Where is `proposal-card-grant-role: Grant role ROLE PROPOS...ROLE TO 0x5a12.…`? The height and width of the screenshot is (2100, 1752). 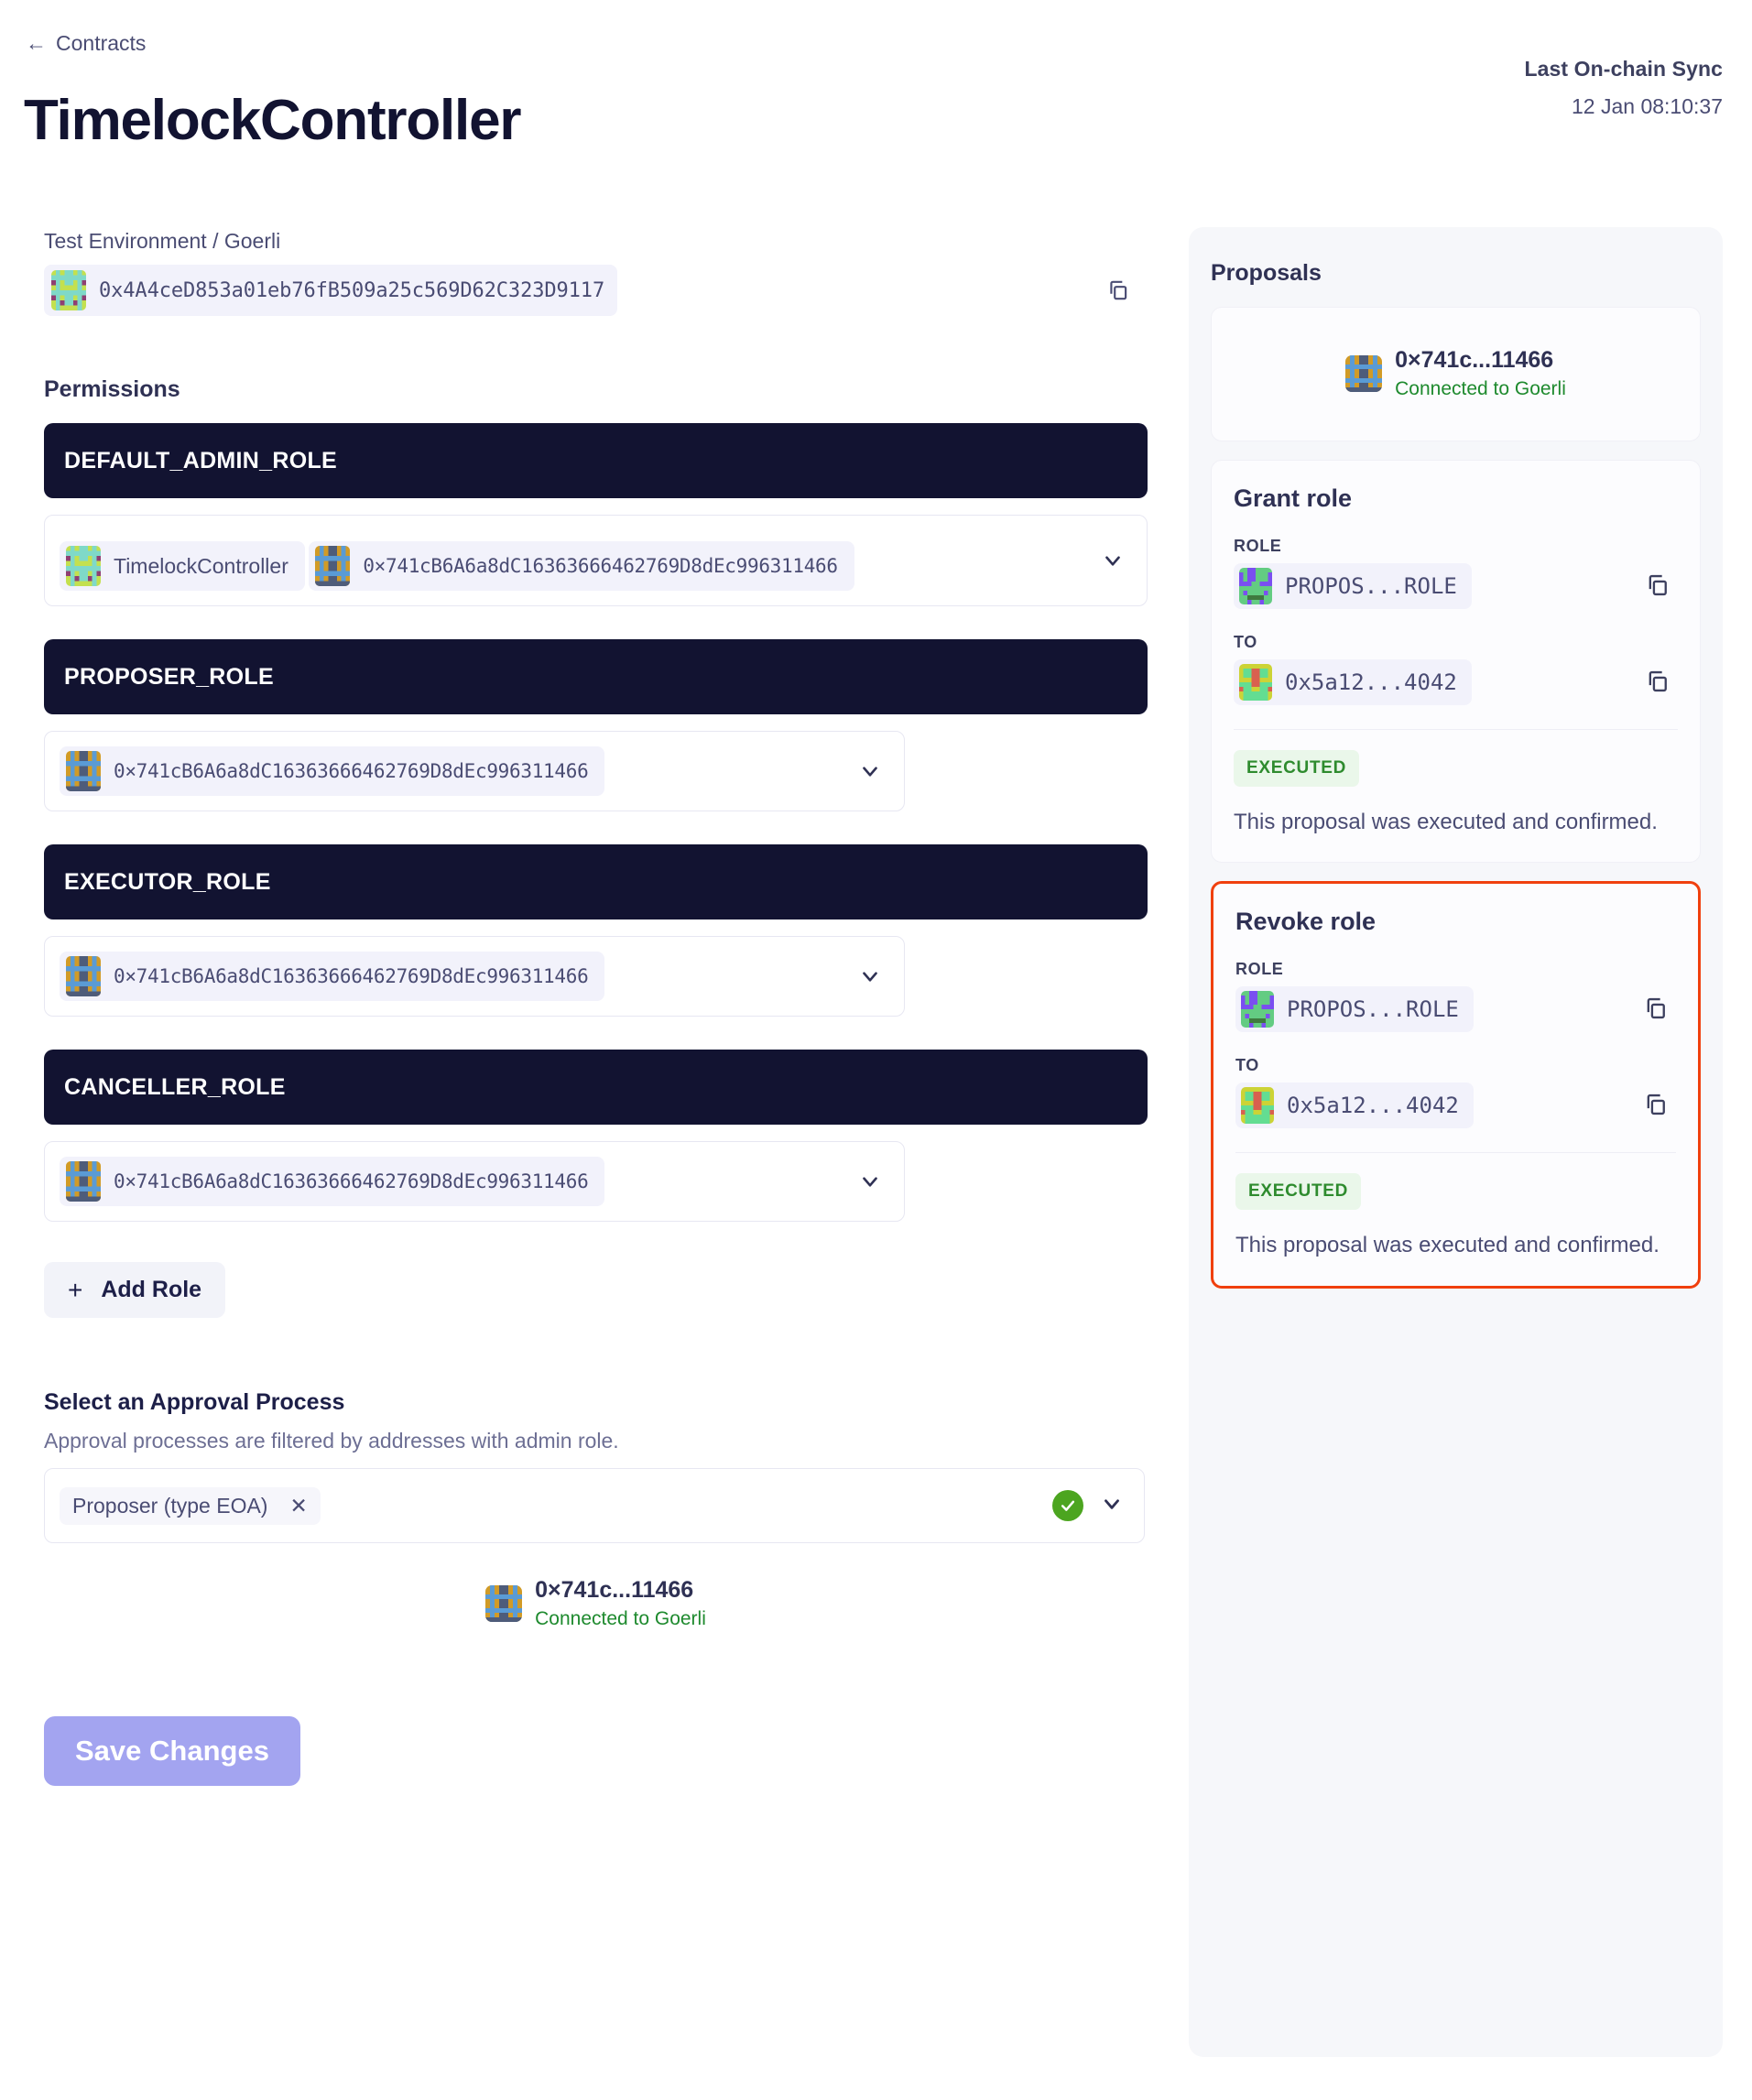
proposal-card-grant-role: Grant role ROLE PROPOS...ROLE TO 0x5a12.… is located at coordinates (1456, 662).